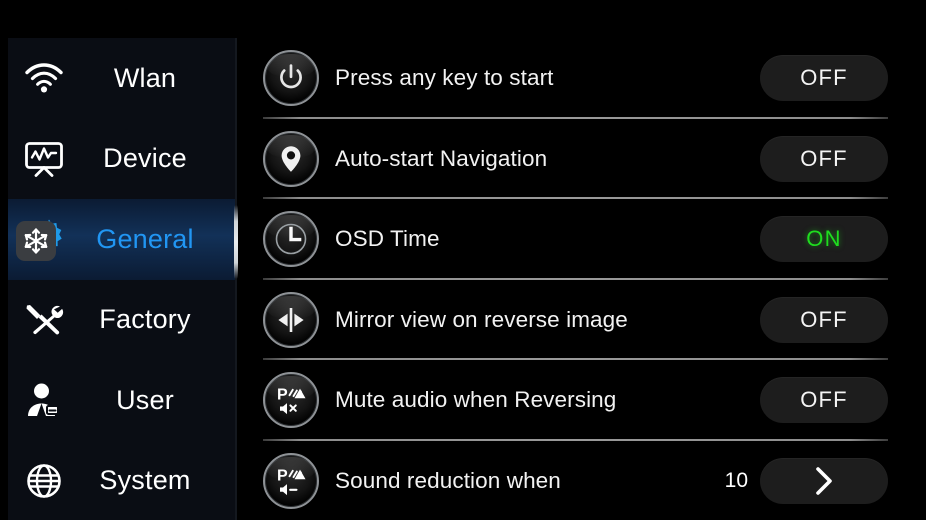  Describe the element at coordinates (476, 400) in the screenshot. I see `setting-label: Mute audio when Reversing` at that location.